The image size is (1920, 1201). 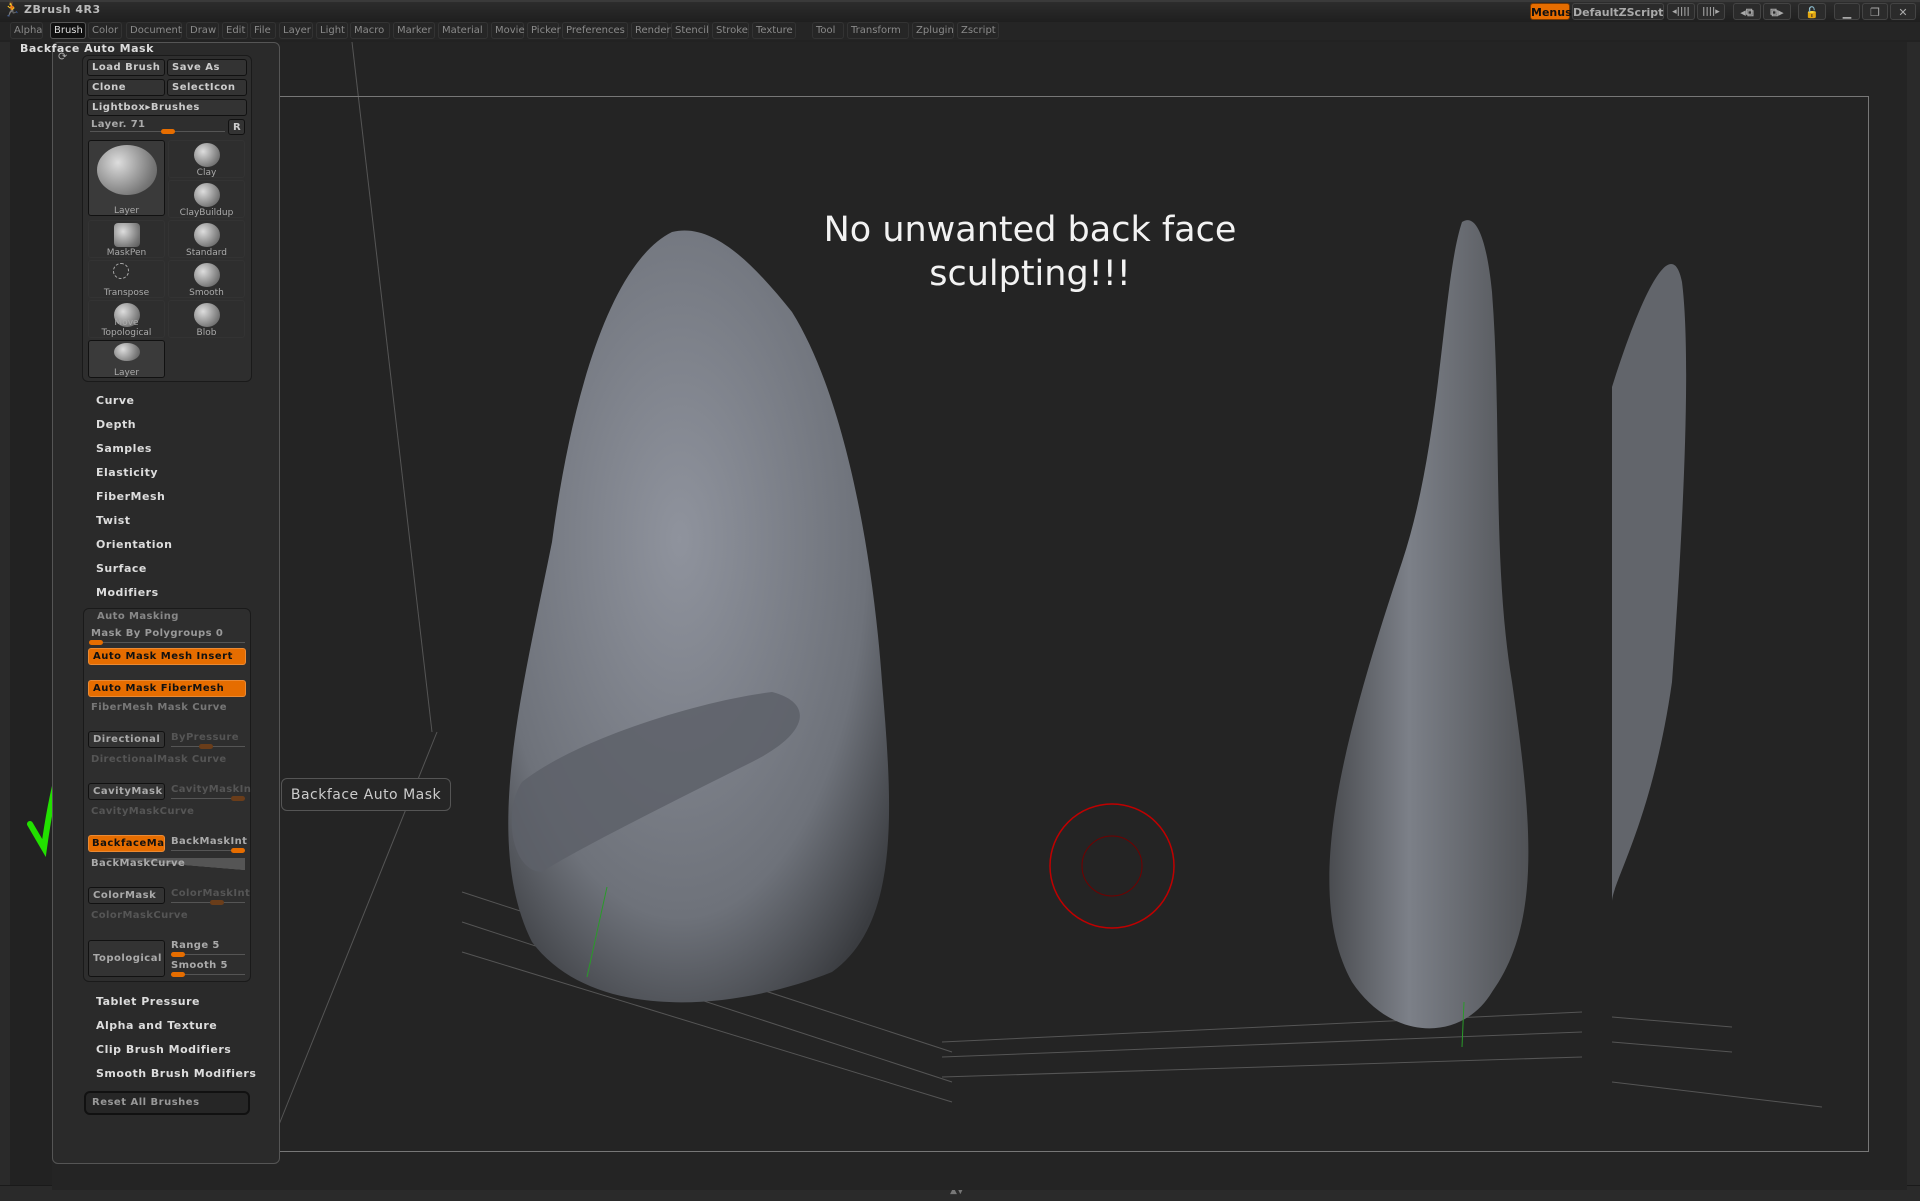 What do you see at coordinates (1812, 11) in the screenshot?
I see `lock-icon: 🔓` at bounding box center [1812, 11].